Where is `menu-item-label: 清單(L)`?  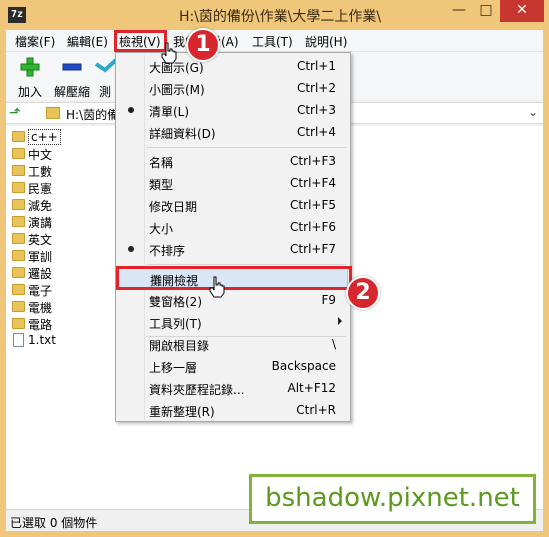 menu-item-label: 清單(L) is located at coordinates (169, 112).